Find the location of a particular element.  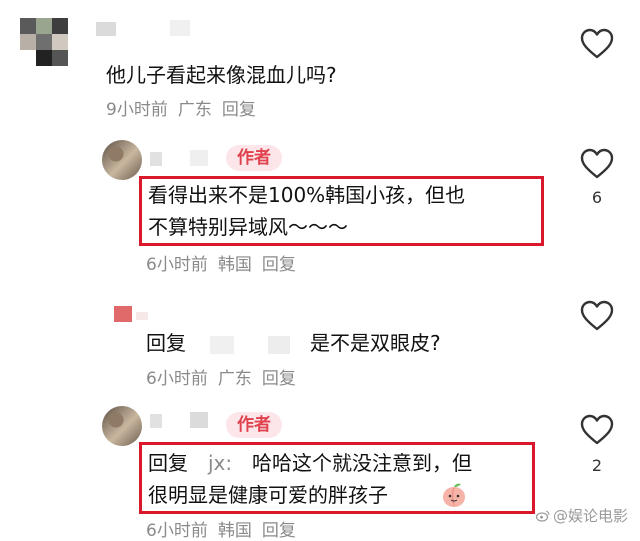

comment-text-line2: 很明显是健康可爱的胖孩子 is located at coordinates (268, 495).